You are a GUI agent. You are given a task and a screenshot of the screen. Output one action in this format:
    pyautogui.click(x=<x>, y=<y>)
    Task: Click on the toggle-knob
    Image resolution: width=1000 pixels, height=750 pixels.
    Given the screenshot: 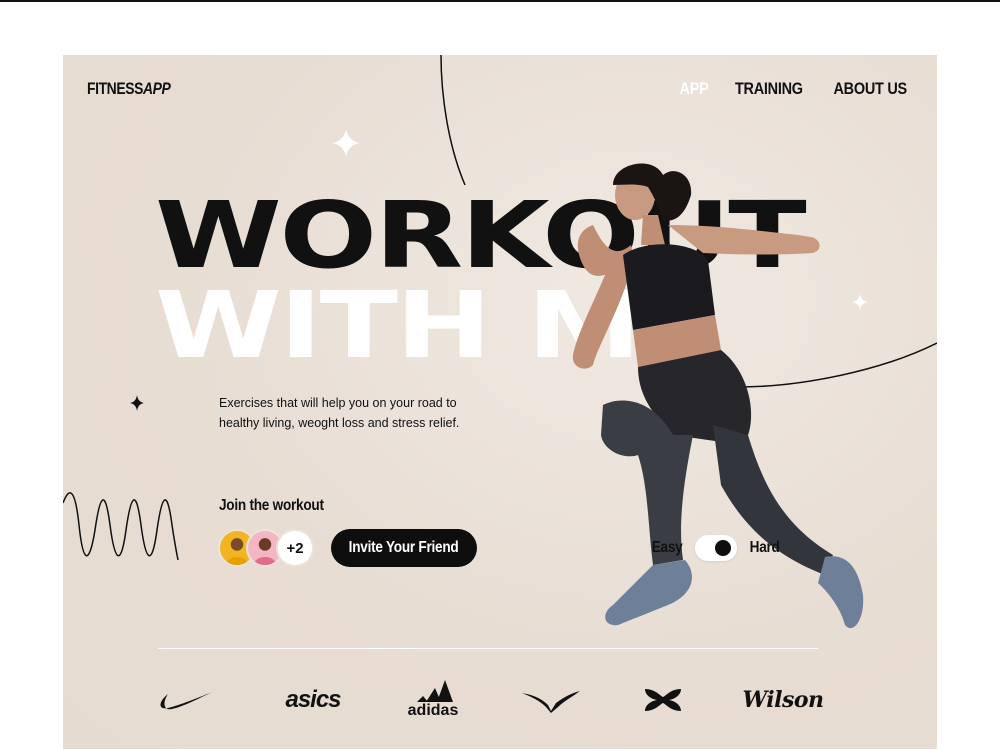 What is the action you would take?
    pyautogui.click(x=723, y=548)
    